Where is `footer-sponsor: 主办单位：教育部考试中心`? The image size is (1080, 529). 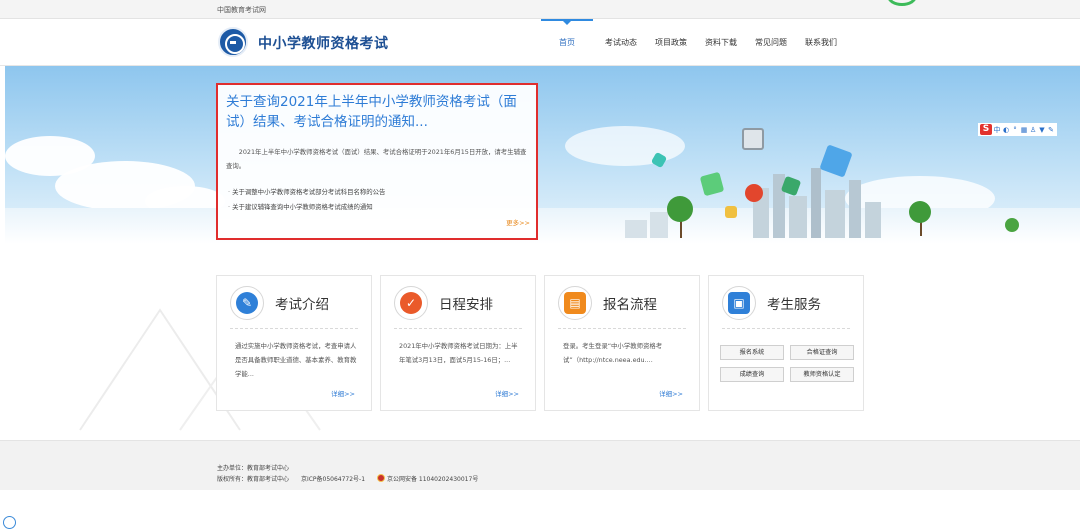
footer-sponsor: 主办单位：教育部考试中心 is located at coordinates (253, 468).